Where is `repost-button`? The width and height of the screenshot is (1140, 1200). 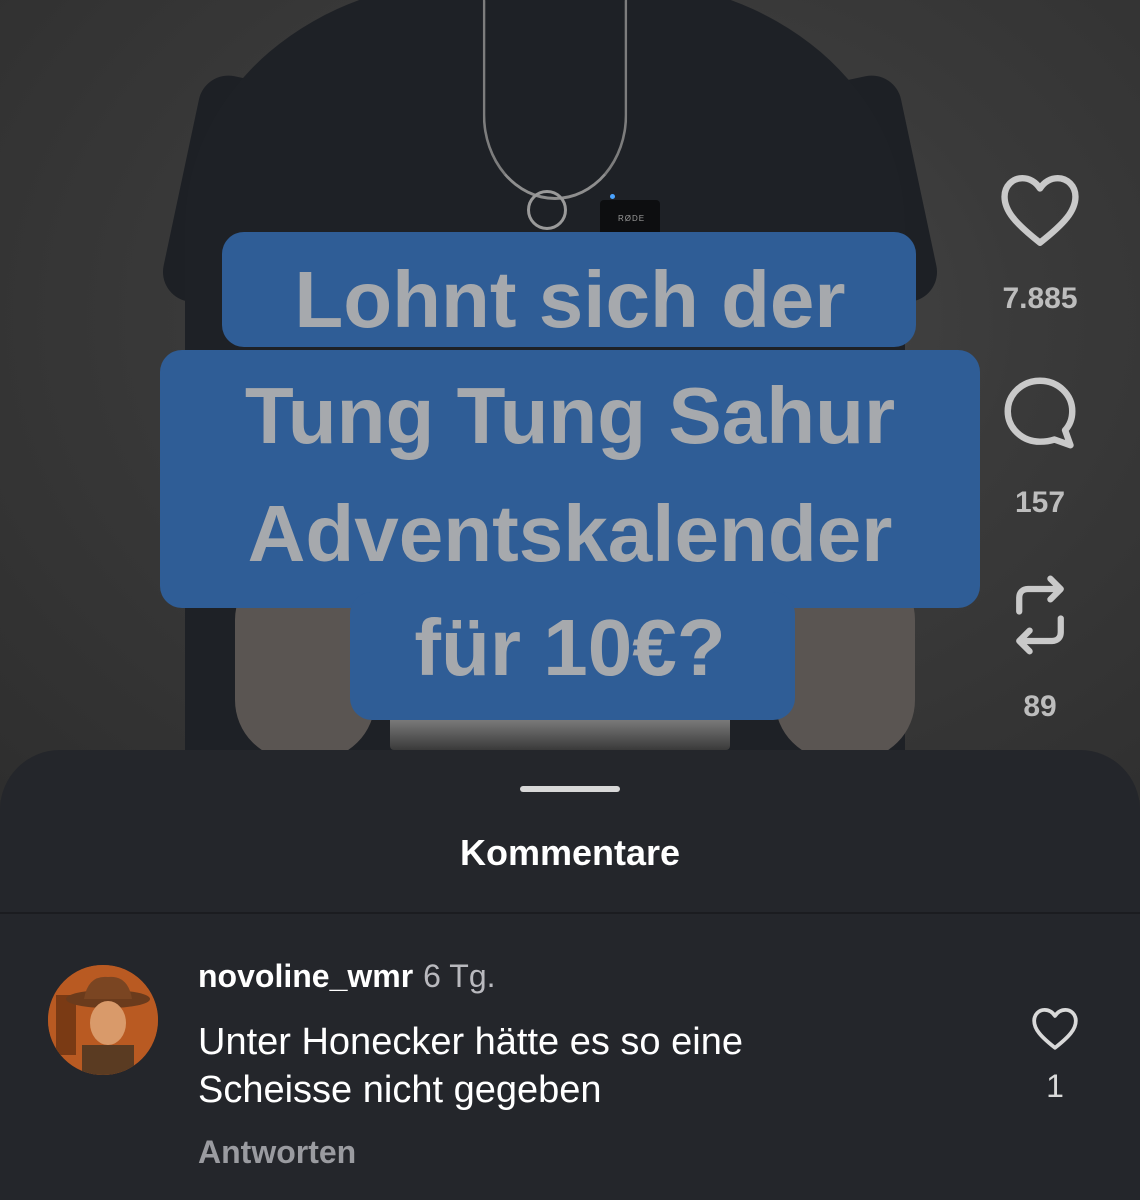 repost-button is located at coordinates (1040, 615).